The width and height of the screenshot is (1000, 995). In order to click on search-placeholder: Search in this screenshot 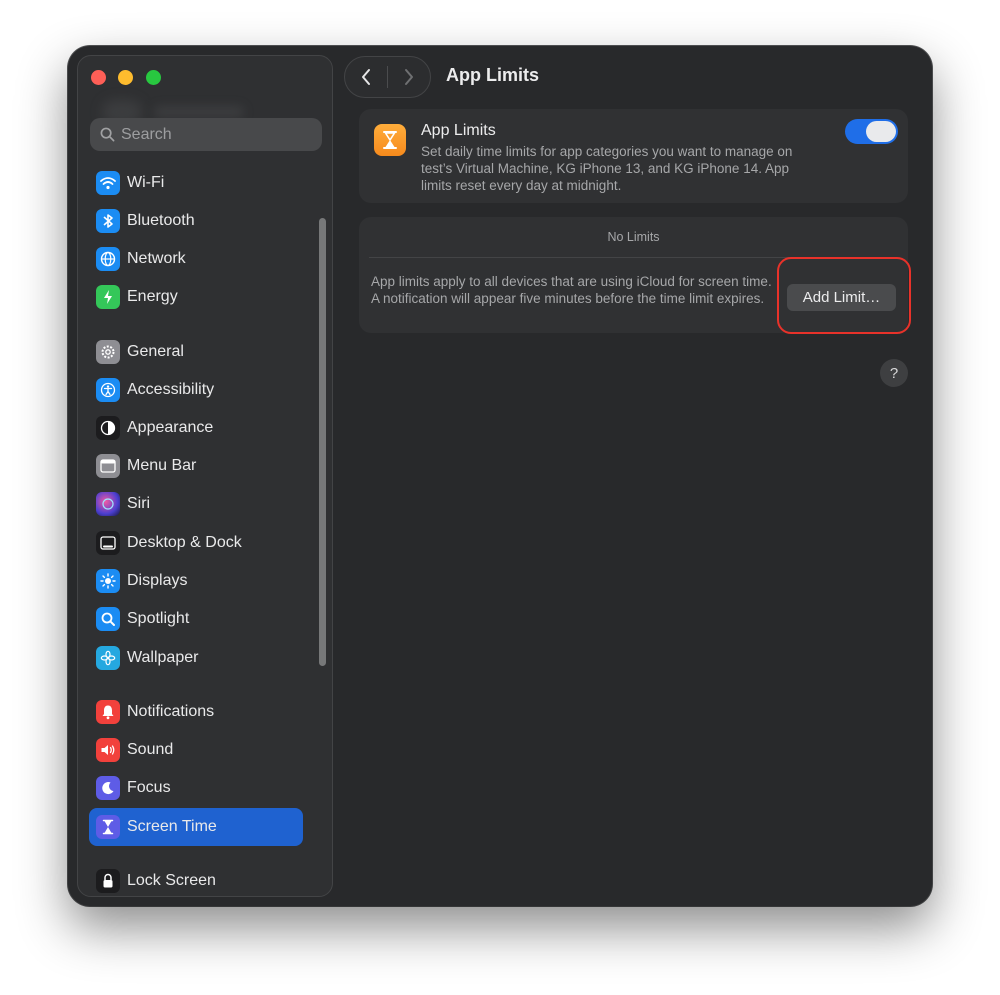, I will do `click(146, 134)`.